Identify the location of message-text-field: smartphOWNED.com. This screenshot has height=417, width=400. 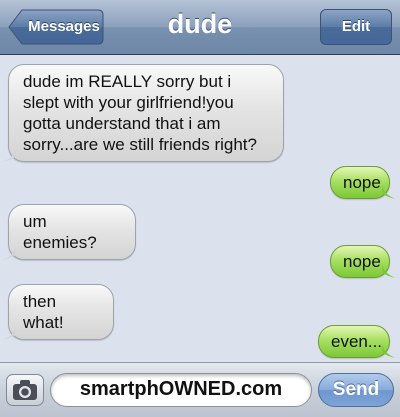
(181, 390).